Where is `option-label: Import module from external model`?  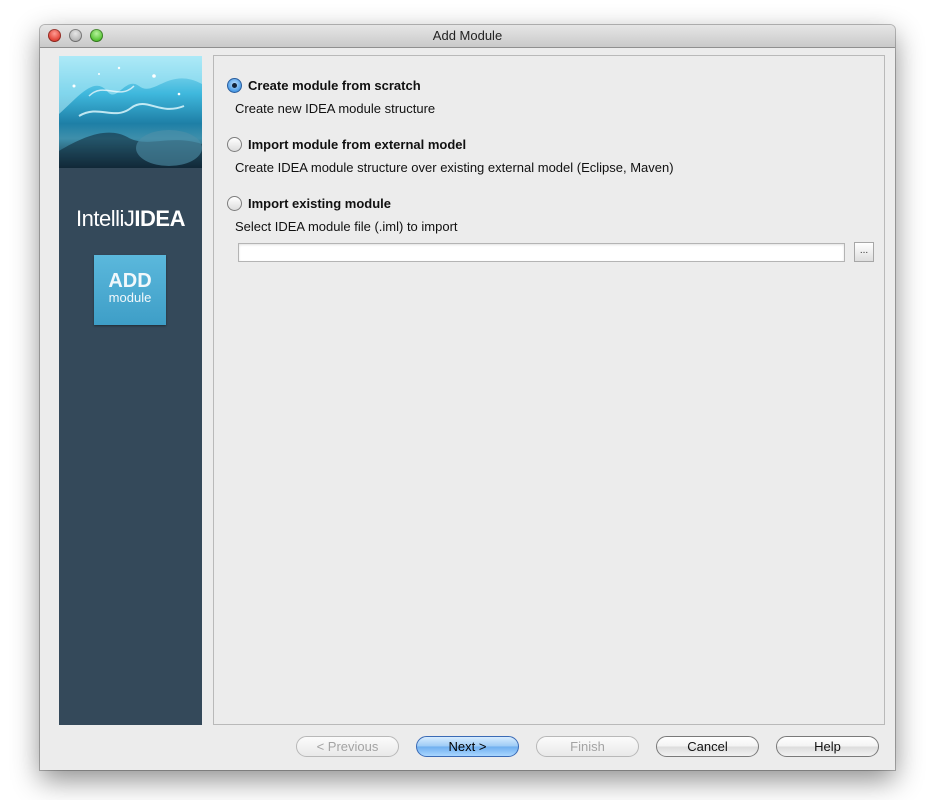
option-label: Import module from external model is located at coordinates (357, 144).